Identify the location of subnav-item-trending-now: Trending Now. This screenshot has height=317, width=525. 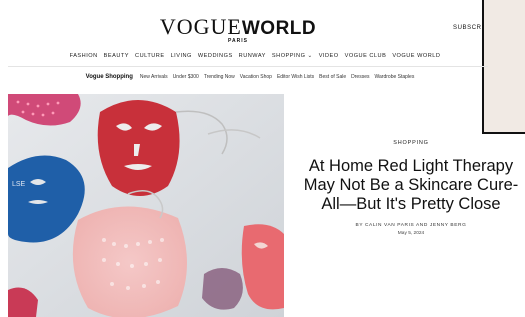
(219, 77).